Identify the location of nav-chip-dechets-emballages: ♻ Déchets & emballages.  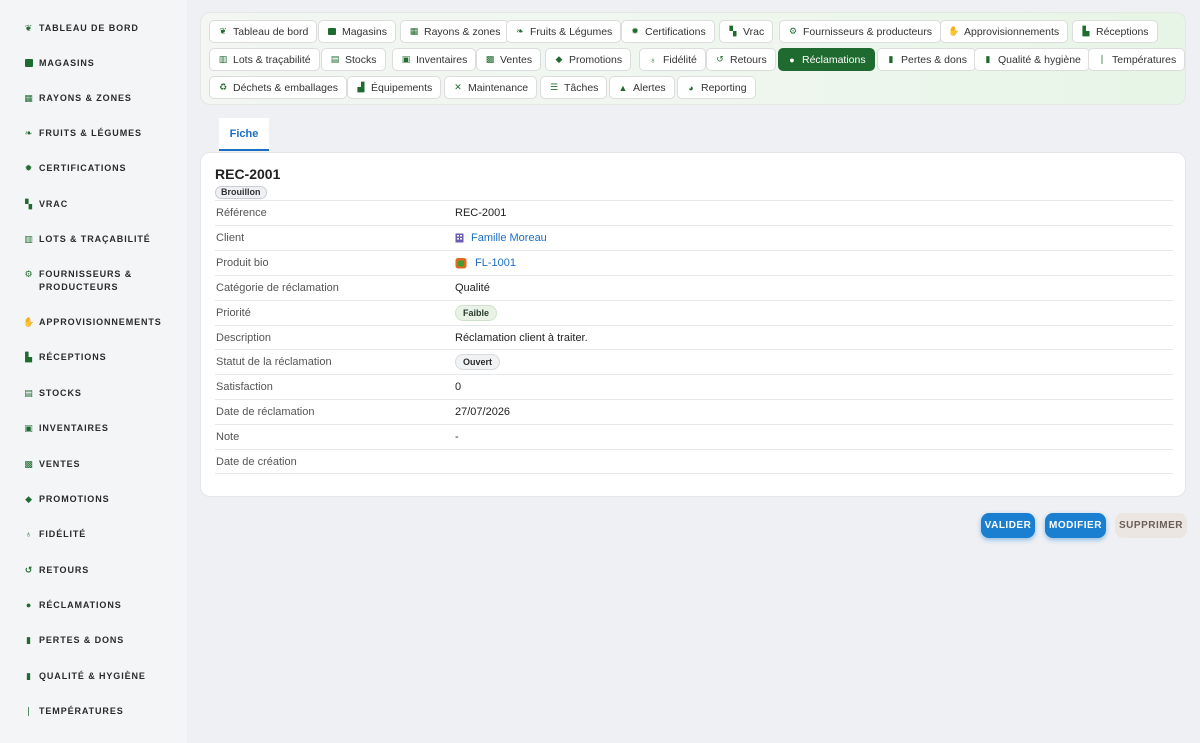
(278, 87).